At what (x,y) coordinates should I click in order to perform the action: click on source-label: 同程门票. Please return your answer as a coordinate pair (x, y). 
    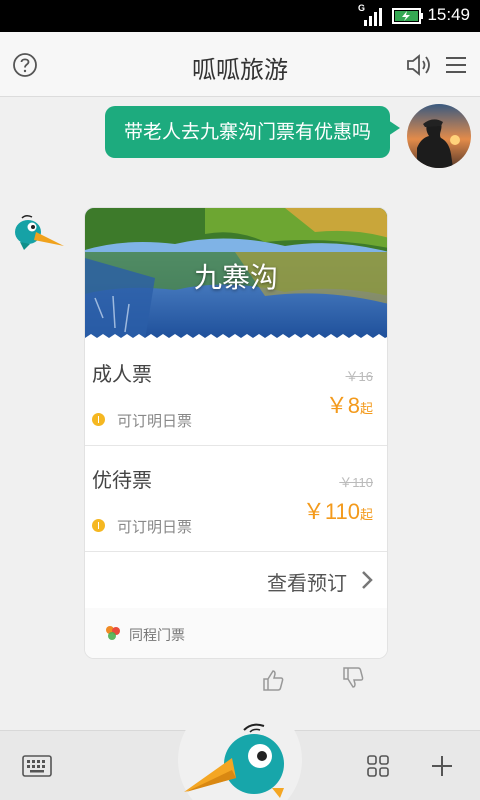
    Looking at the image, I should click on (157, 636).